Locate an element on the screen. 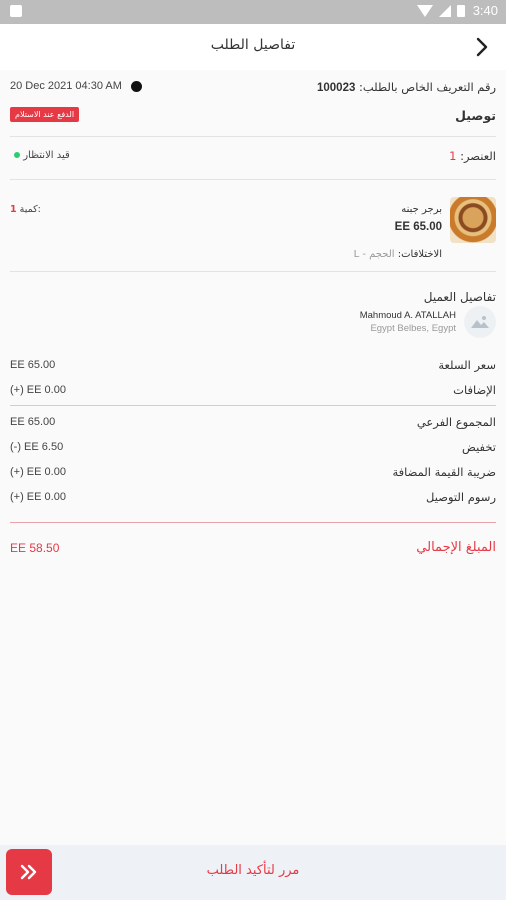  page-title: تفاصيل الطلب is located at coordinates (253, 45).